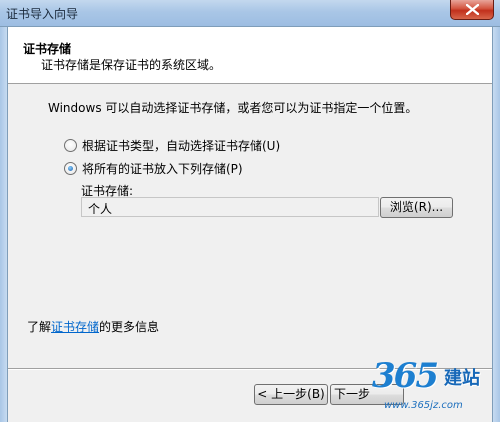 This screenshot has width=500, height=422. What do you see at coordinates (70, 145) in the screenshot?
I see `radio-button-auto` at bounding box center [70, 145].